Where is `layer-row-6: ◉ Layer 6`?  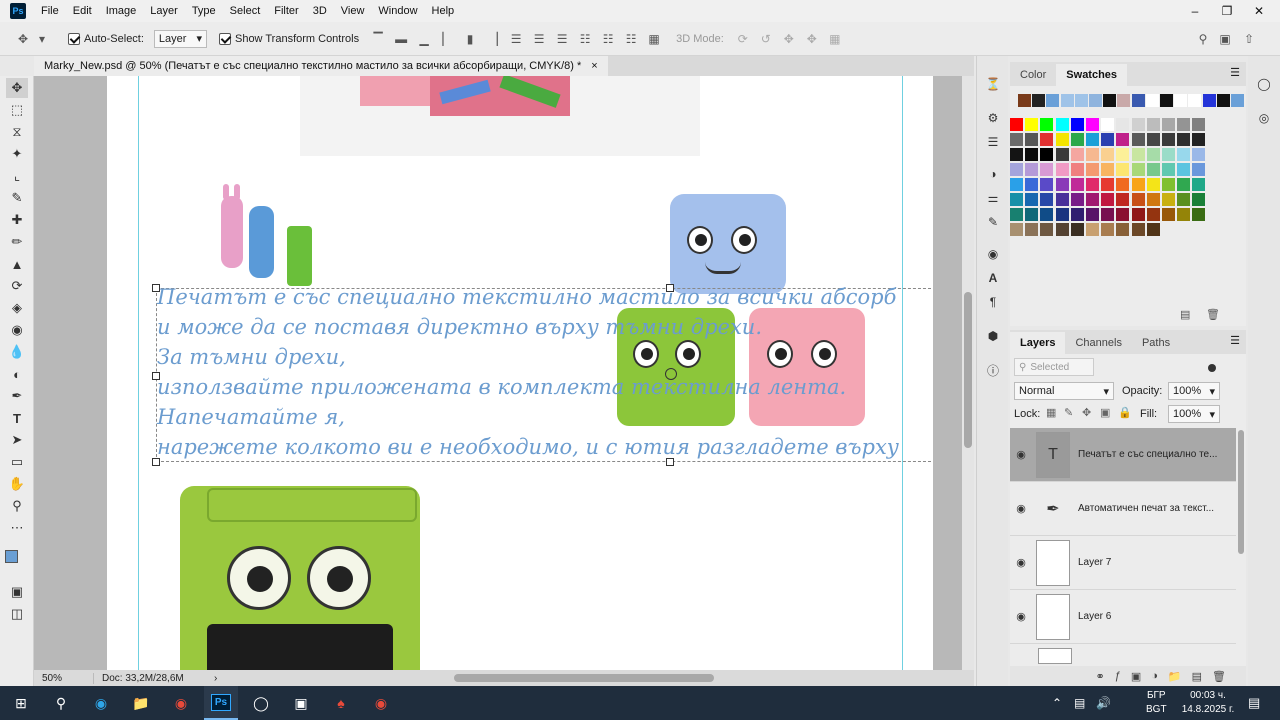
layer-row-6: ◉ Layer 6 is located at coordinates (1123, 617).